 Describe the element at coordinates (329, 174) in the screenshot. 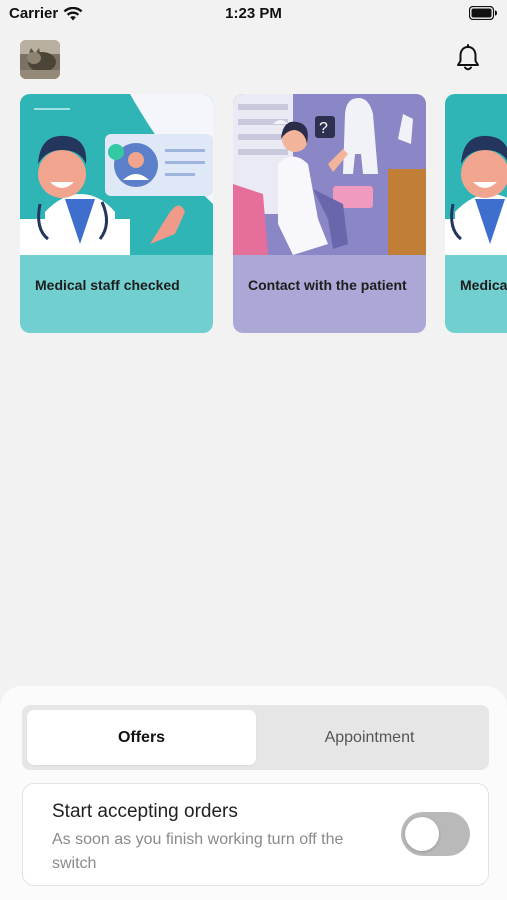

I see `patient-consultation-illustration: ?` at that location.